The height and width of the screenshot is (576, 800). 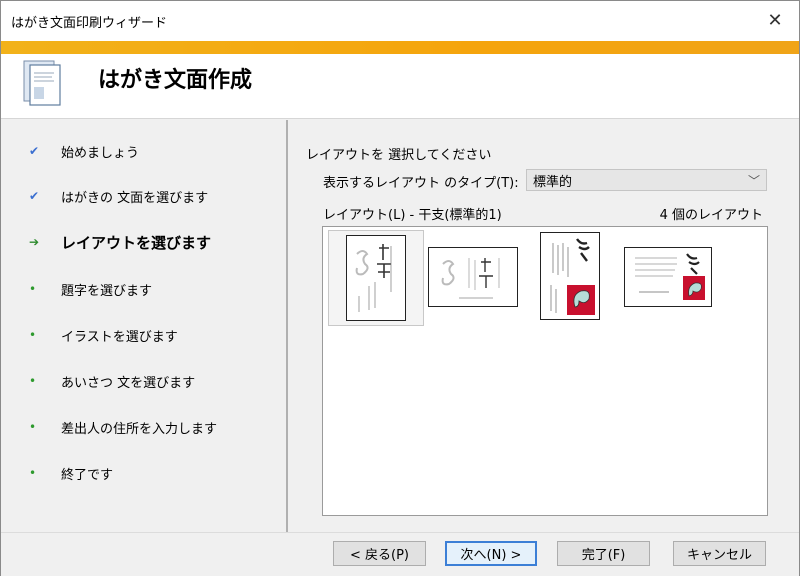 What do you see at coordinates (753, 181) in the screenshot?
I see `chevron-down-icon: ﹀` at bounding box center [753, 181].